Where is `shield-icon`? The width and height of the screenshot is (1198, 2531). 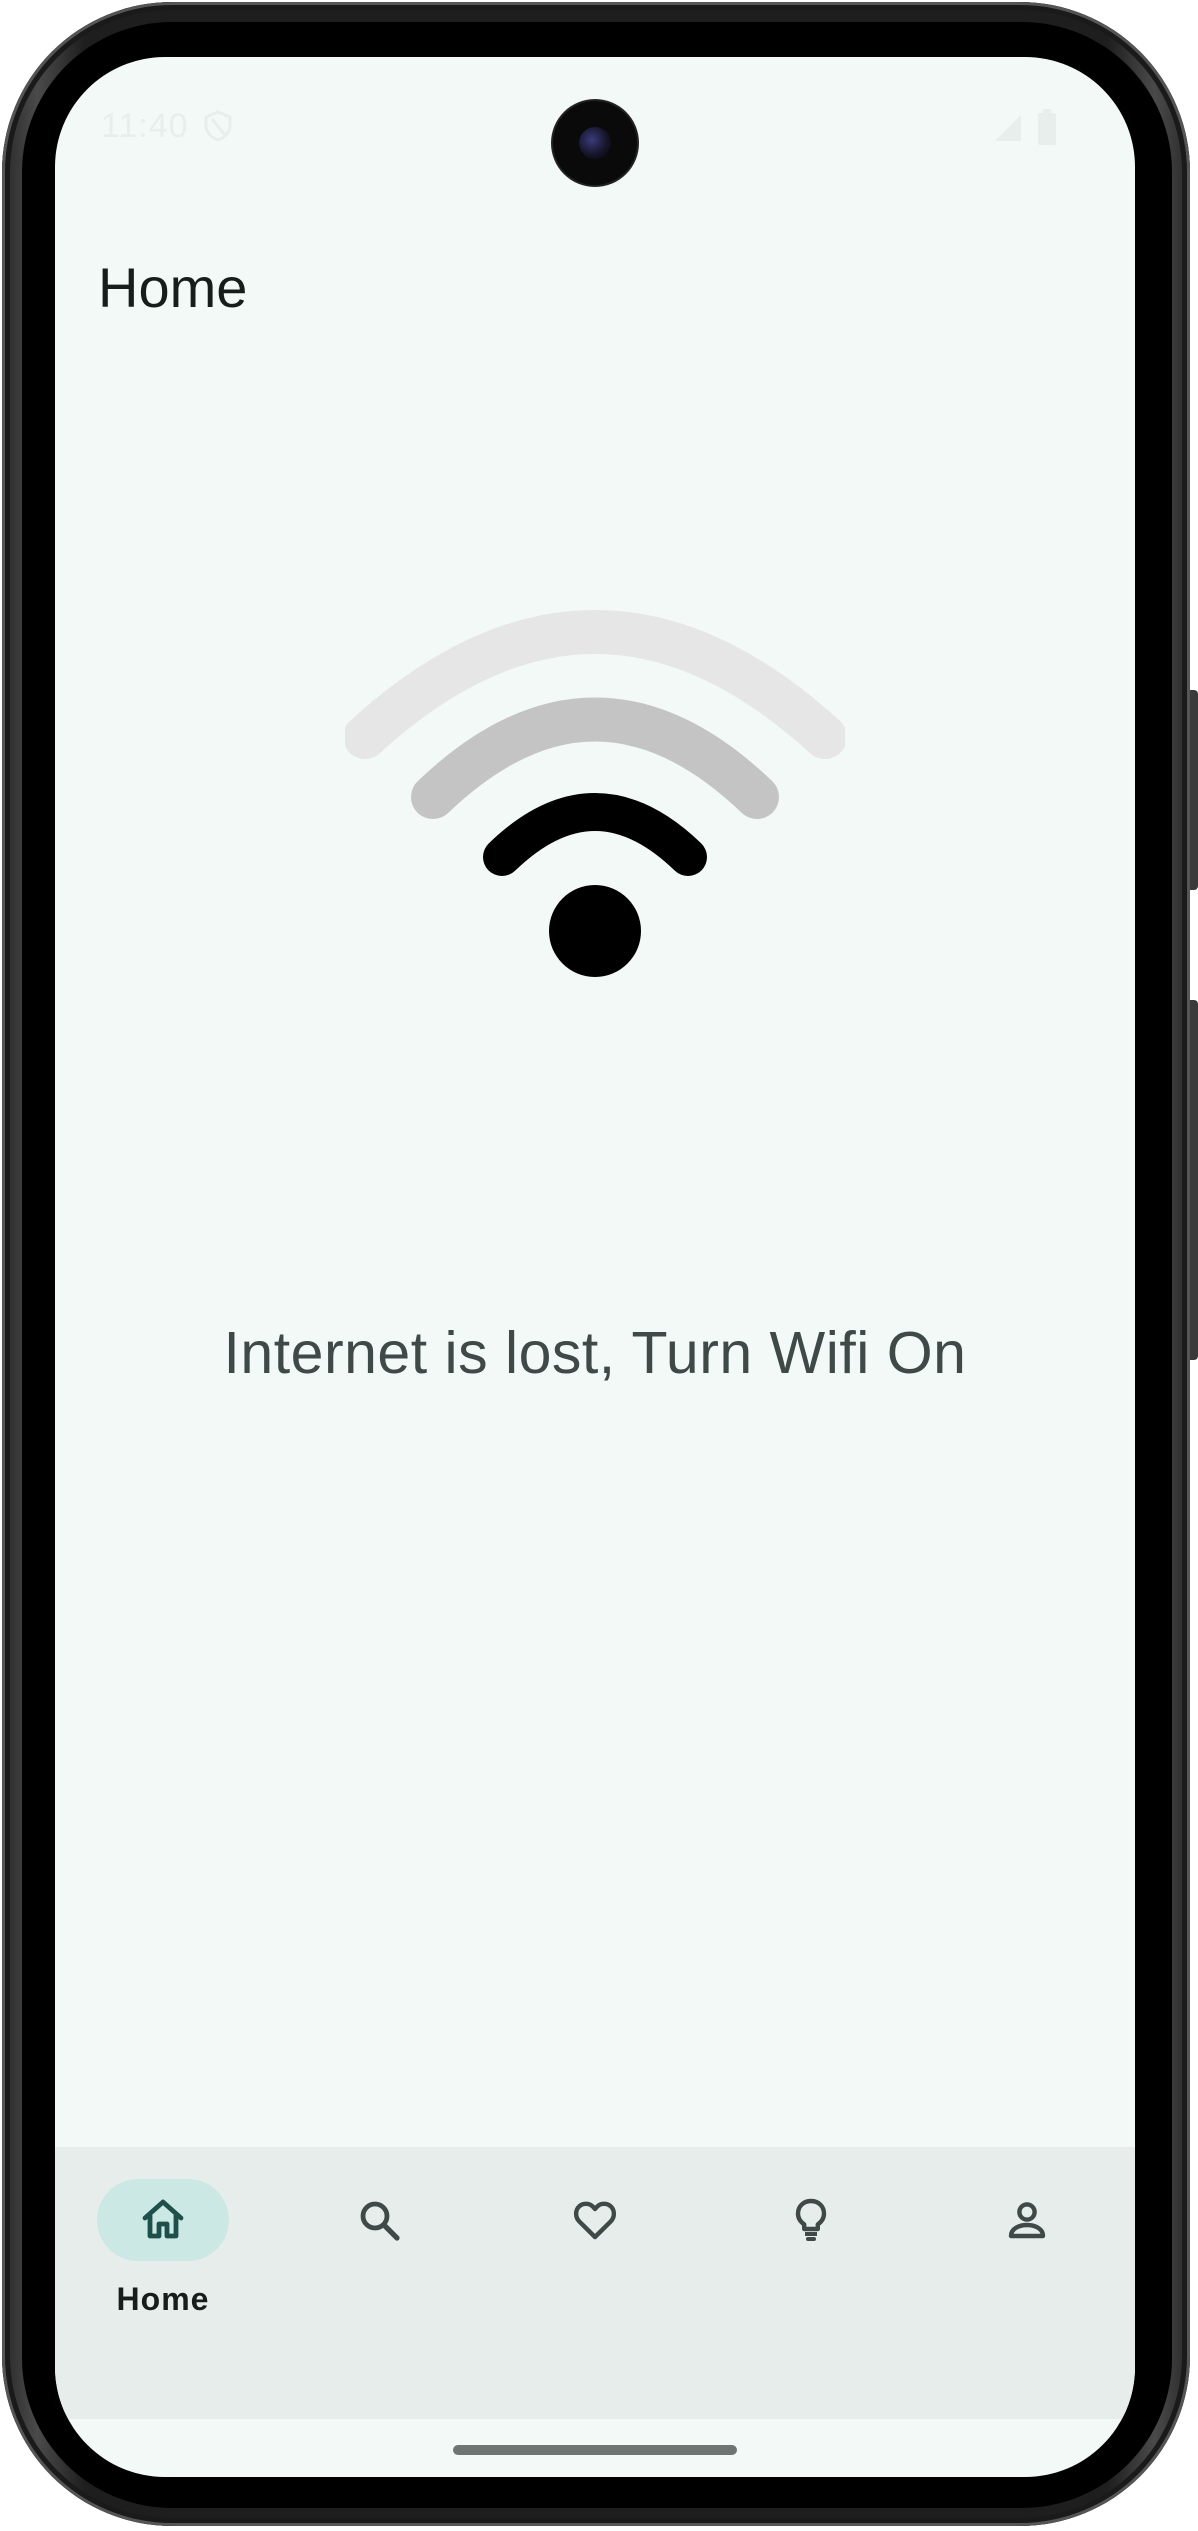 shield-icon is located at coordinates (218, 126).